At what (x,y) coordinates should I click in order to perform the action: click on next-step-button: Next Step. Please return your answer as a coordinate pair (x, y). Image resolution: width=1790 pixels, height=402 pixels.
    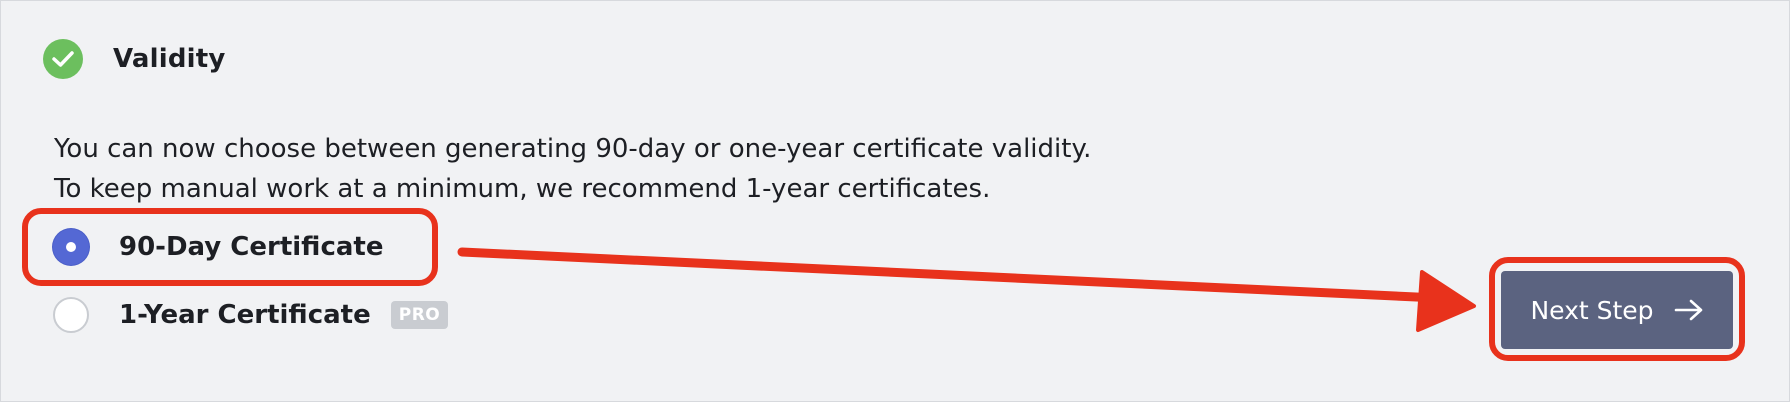
    Looking at the image, I should click on (1617, 310).